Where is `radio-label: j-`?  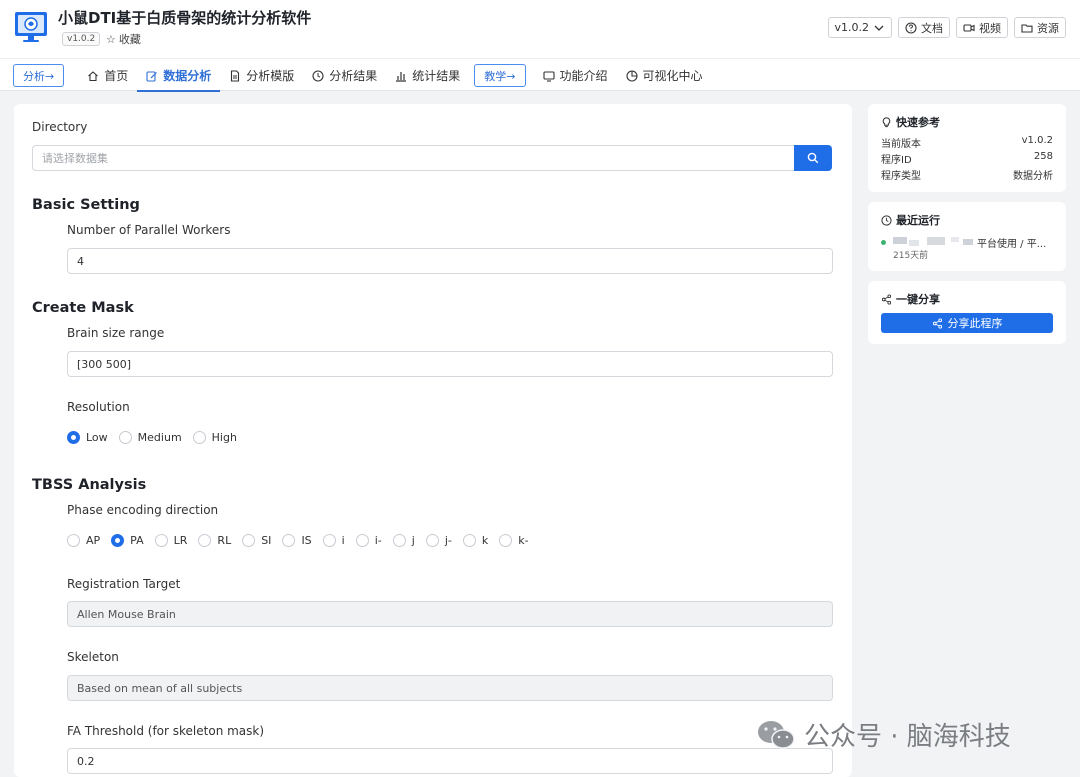
radio-label: j- is located at coordinates (448, 540).